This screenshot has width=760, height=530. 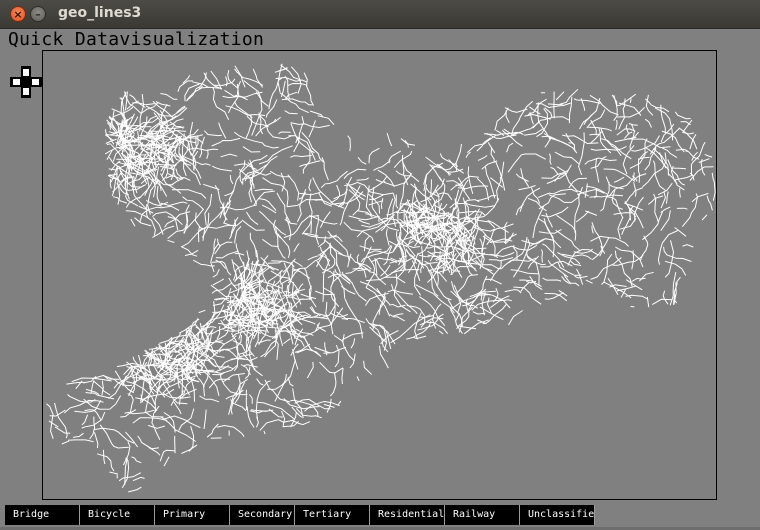 What do you see at coordinates (557, 515) in the screenshot?
I see `legend-item-unclassified: Unclassified` at bounding box center [557, 515].